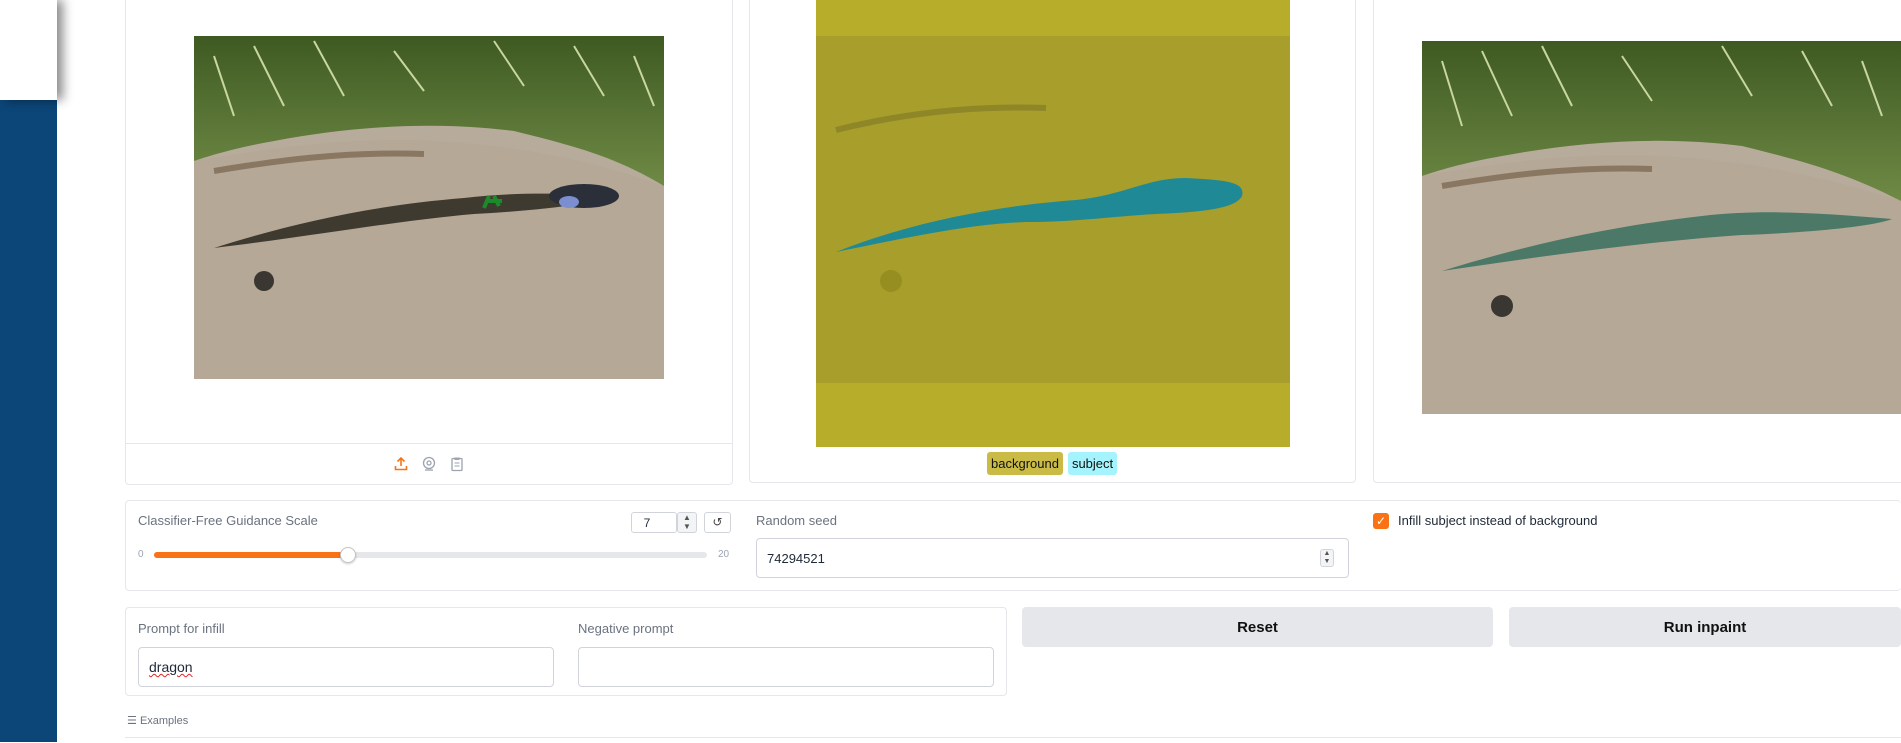  I want to click on cfg-scale-slider, so click(430, 555).